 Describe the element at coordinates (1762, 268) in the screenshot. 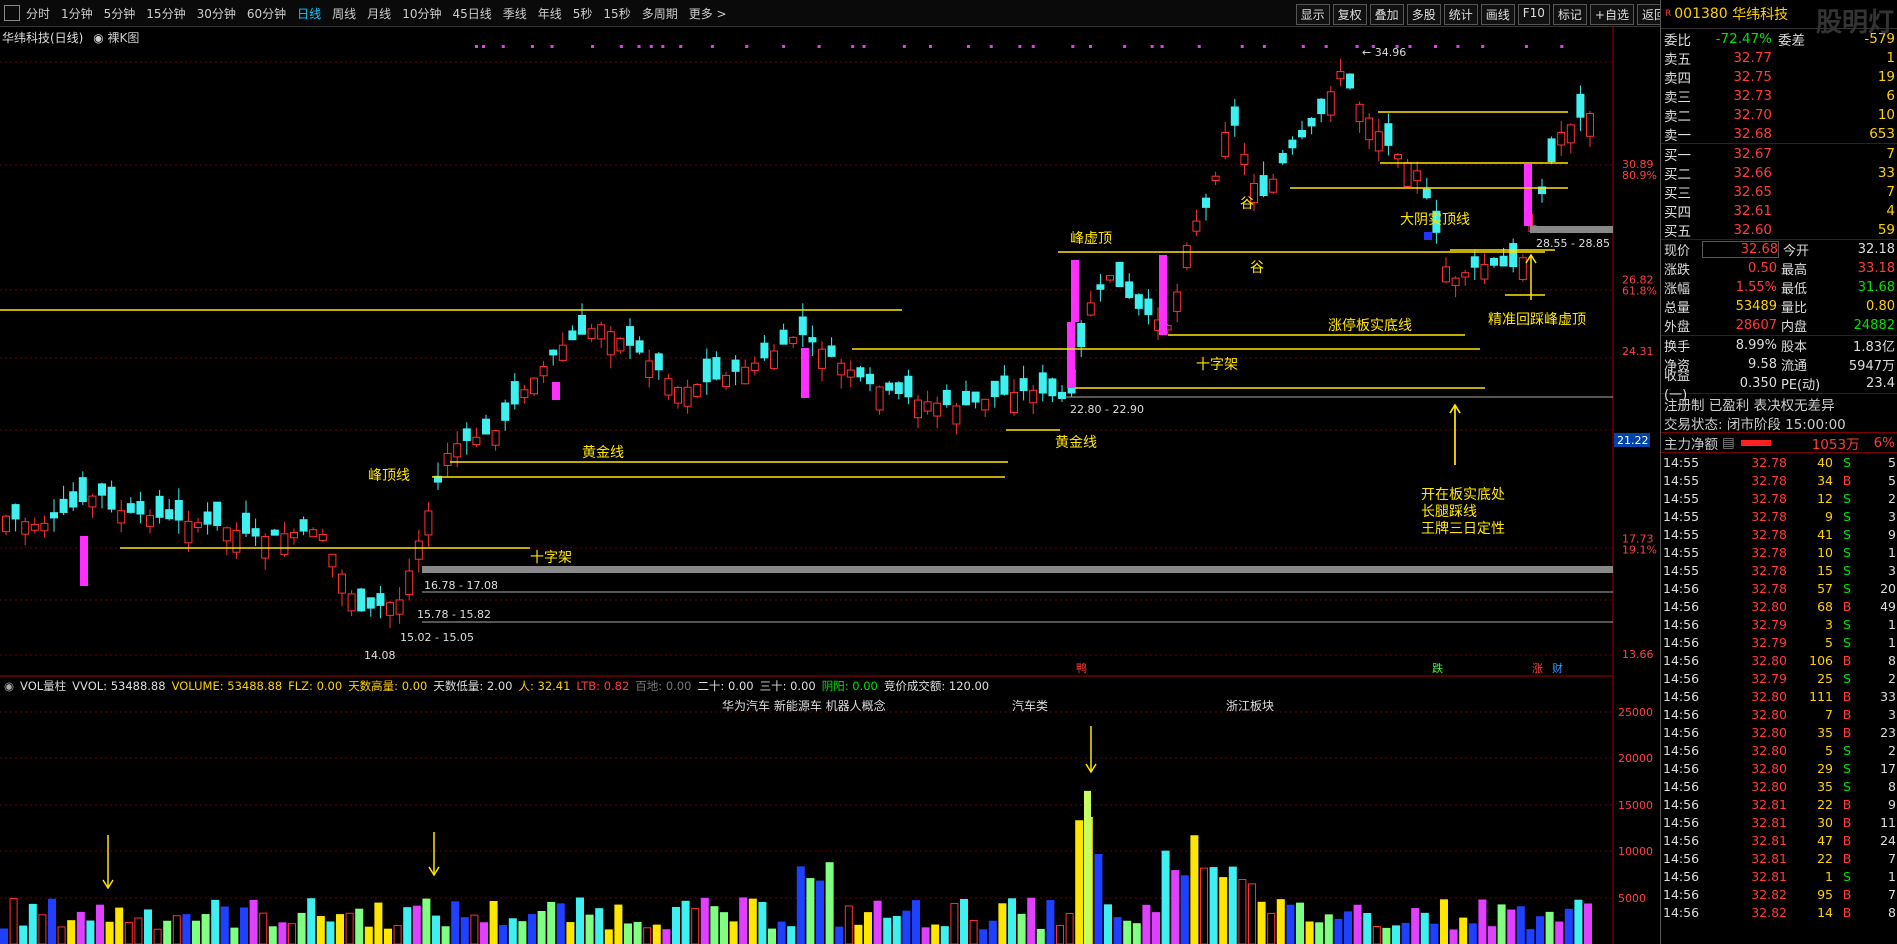

I see `stat-value: 0.50` at that location.